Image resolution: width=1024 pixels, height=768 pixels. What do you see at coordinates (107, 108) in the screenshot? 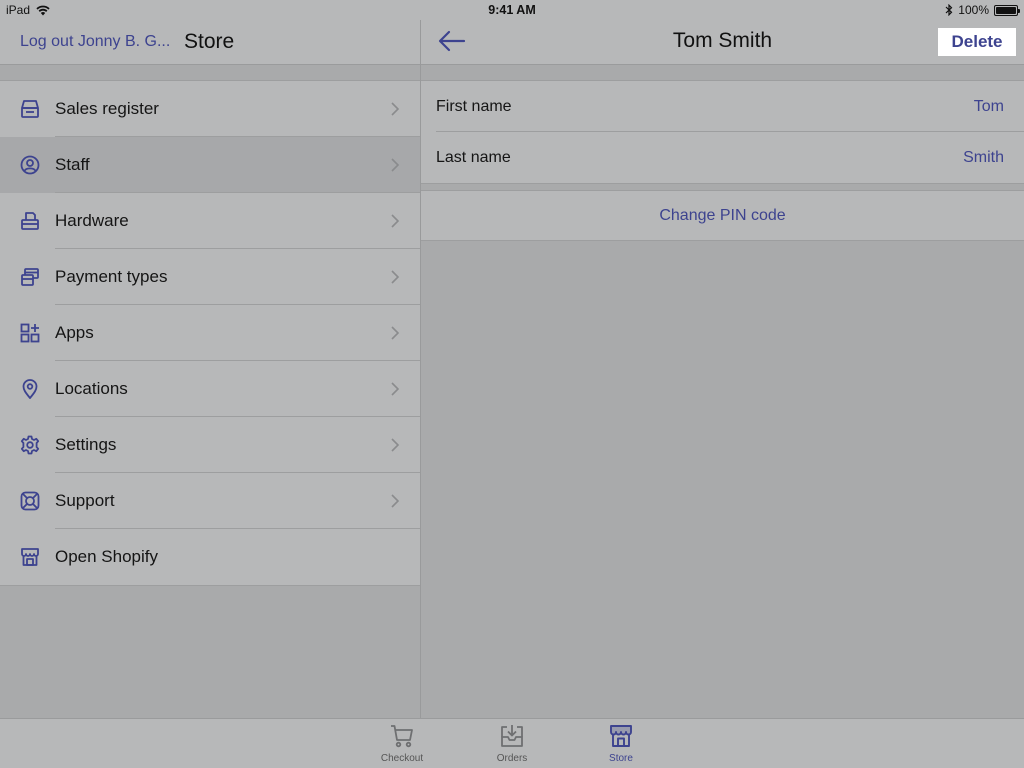
I see `menu-item-label: Sales register` at bounding box center [107, 108].